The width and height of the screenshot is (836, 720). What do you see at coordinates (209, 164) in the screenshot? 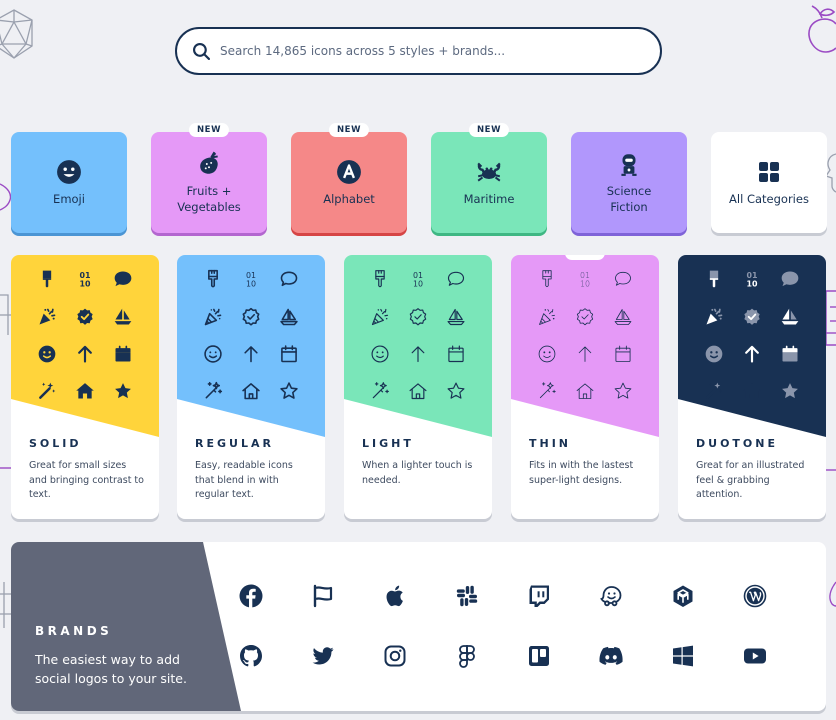
I see `strawberry-icon` at bounding box center [209, 164].